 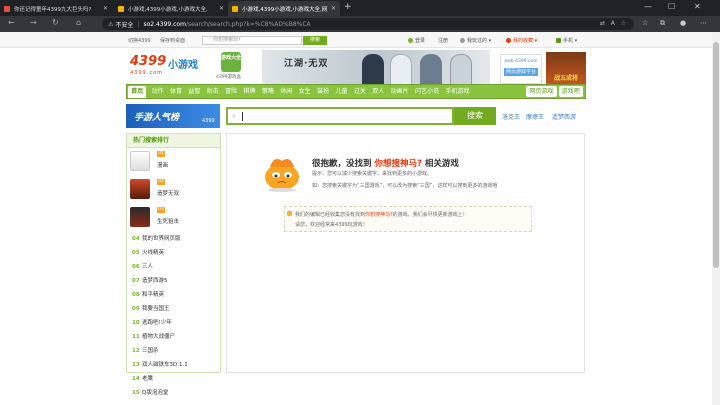 I want to click on browser-tab-1: 你还记得童年4399九大巨头吗? ✕, so click(x=56, y=8).